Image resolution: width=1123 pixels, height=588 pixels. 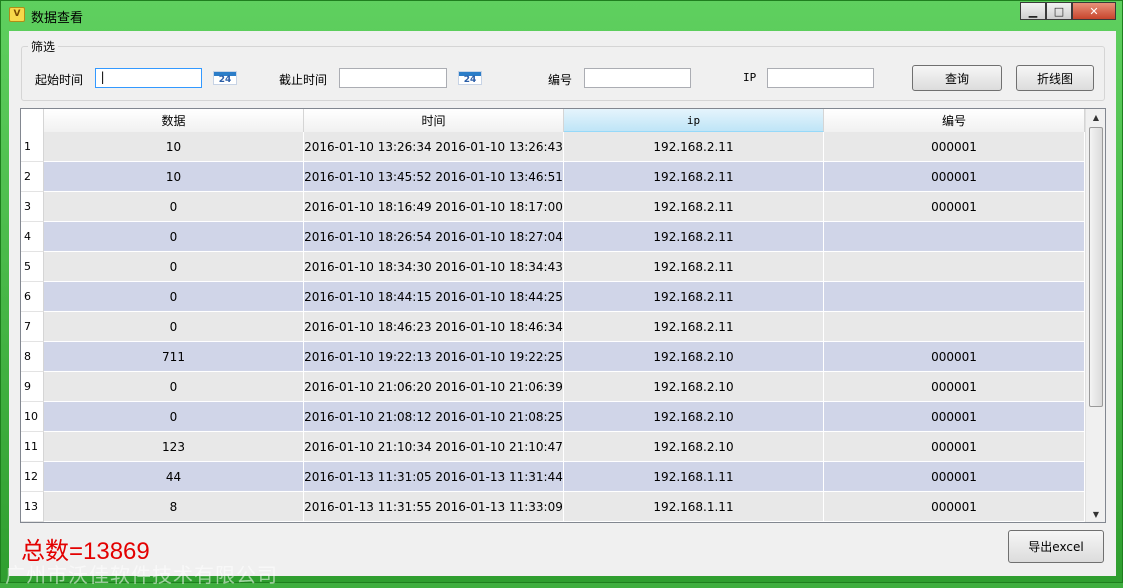 I want to click on cell-time: 2016-01-10 18:44:15 2016-01-10 18:44:25, so click(x=434, y=297).